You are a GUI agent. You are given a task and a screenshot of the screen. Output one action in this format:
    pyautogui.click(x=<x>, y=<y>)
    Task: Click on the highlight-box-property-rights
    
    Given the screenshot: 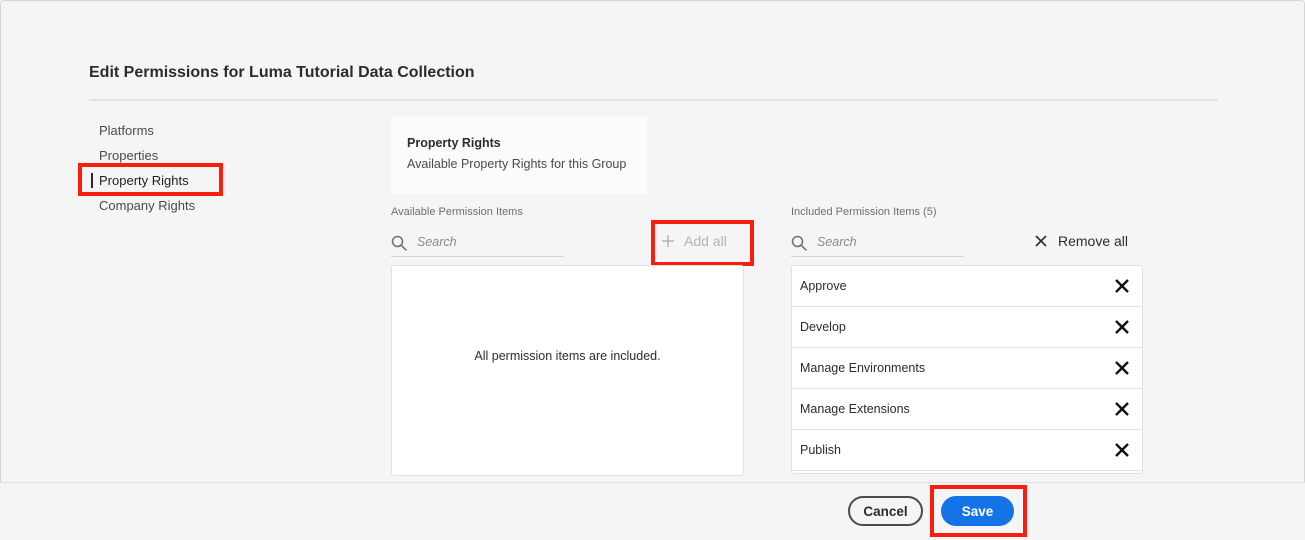 What is the action you would take?
    pyautogui.click(x=150, y=179)
    